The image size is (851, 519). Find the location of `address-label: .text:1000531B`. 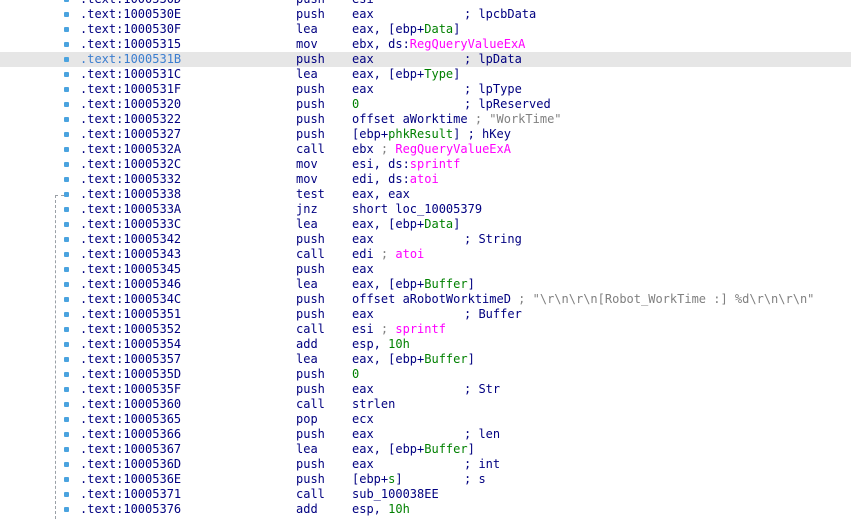

address-label: .text:1000531B is located at coordinates (130, 59).